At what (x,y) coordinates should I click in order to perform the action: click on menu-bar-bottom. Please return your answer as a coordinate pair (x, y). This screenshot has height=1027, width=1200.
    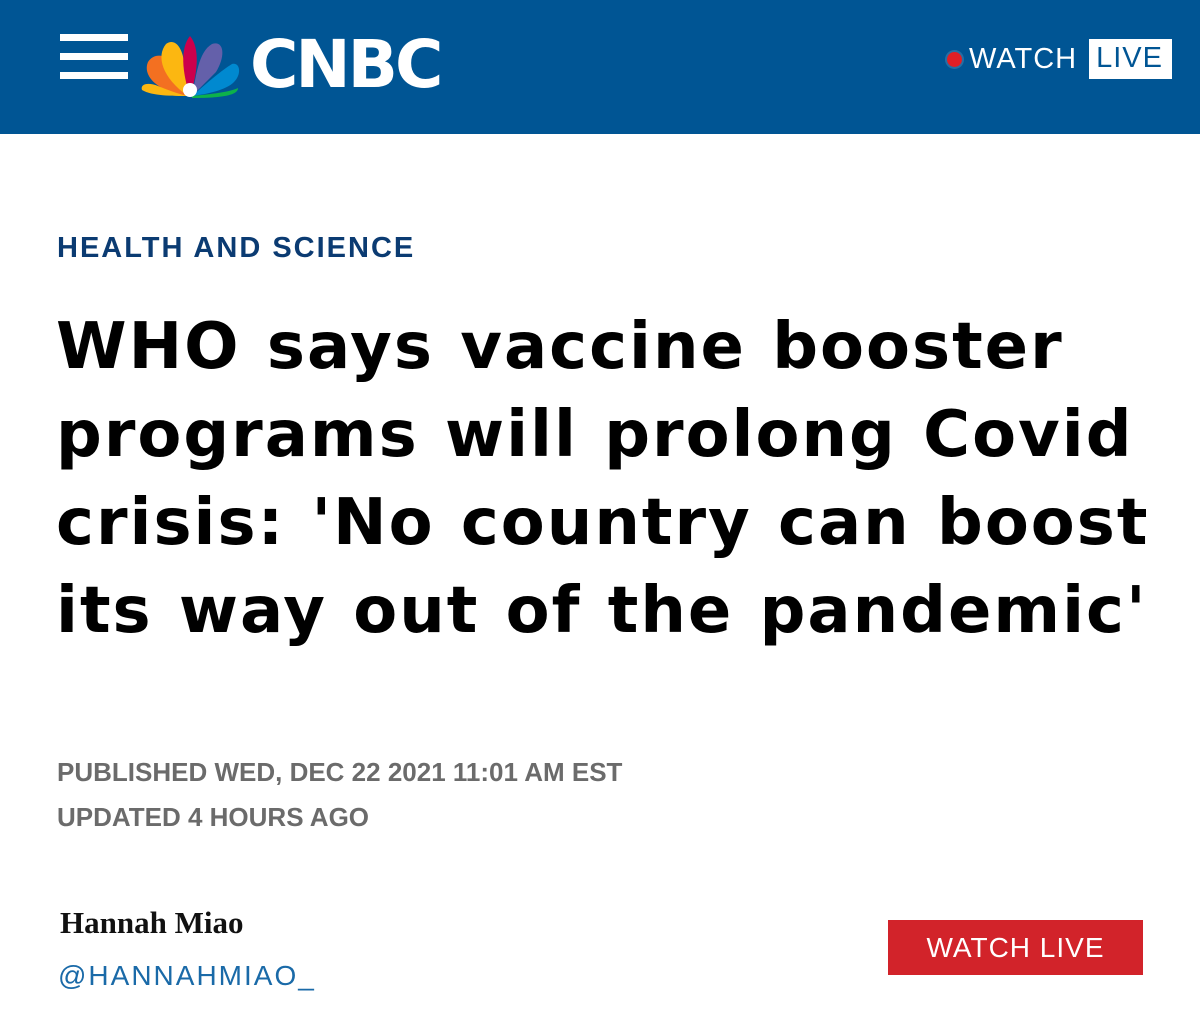
    Looking at the image, I should click on (94, 75).